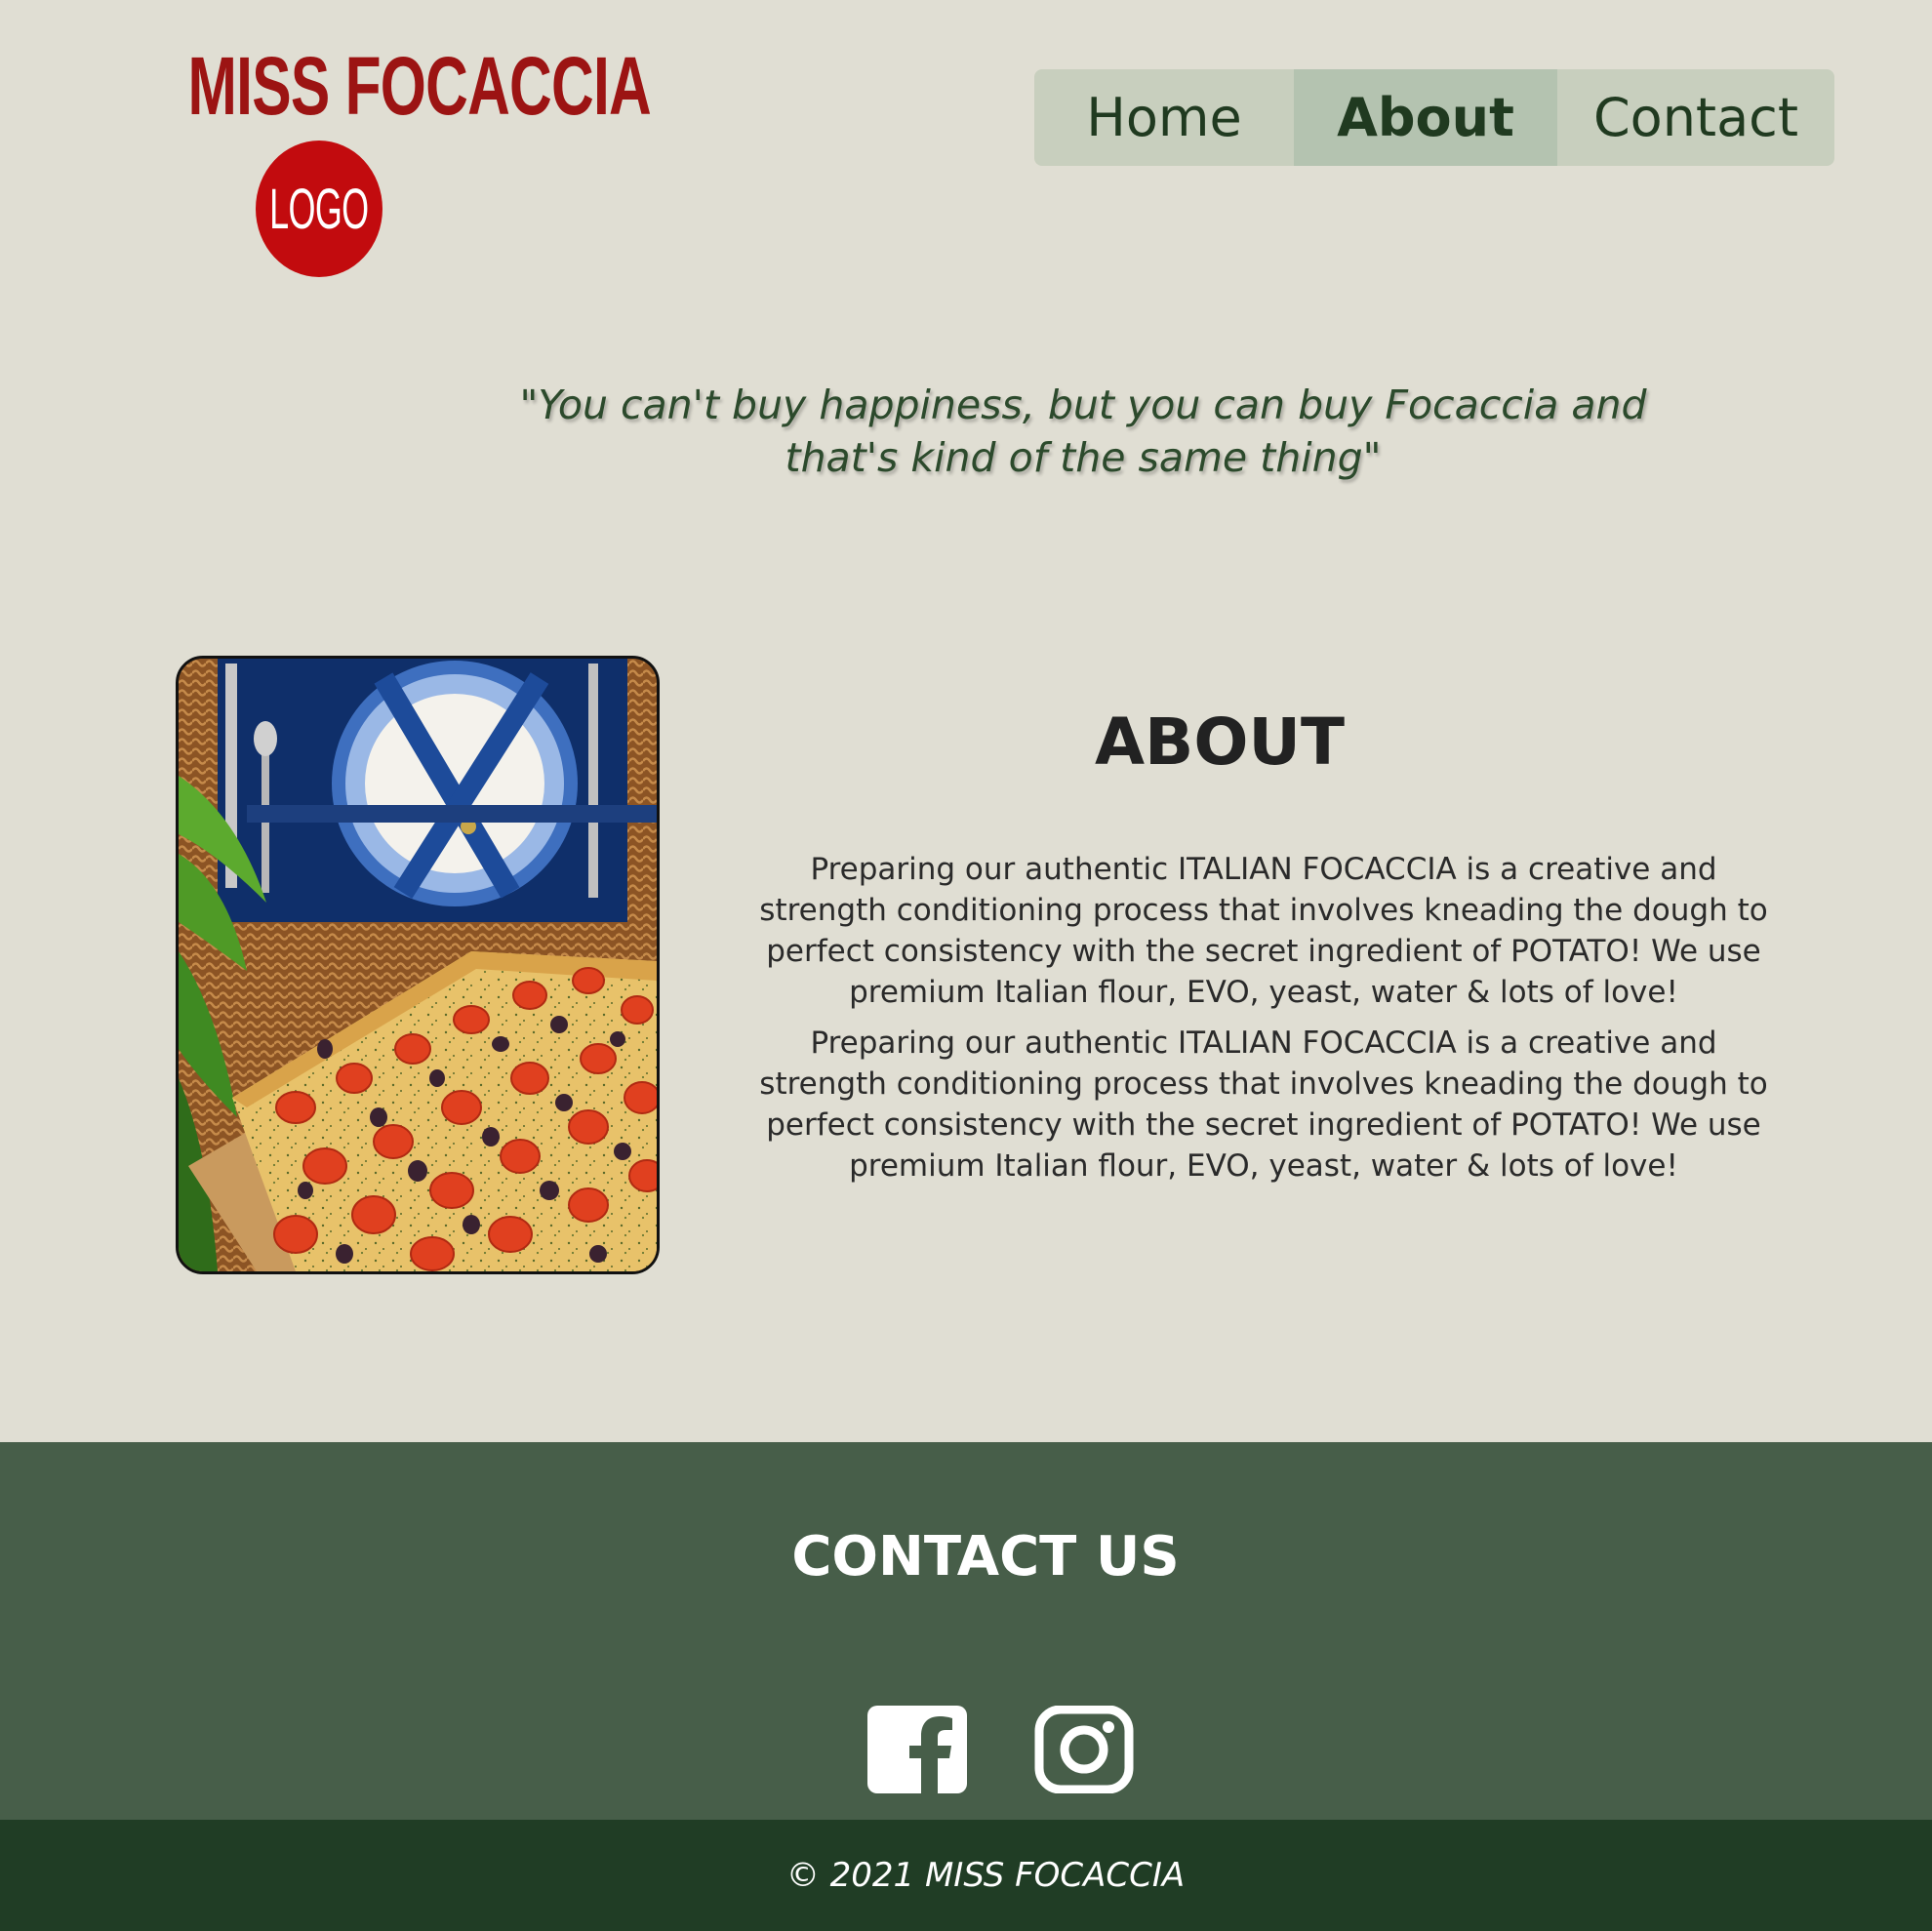 The width and height of the screenshot is (1932, 1931). Describe the element at coordinates (917, 1749) in the screenshot. I see `facebook-icon` at that location.